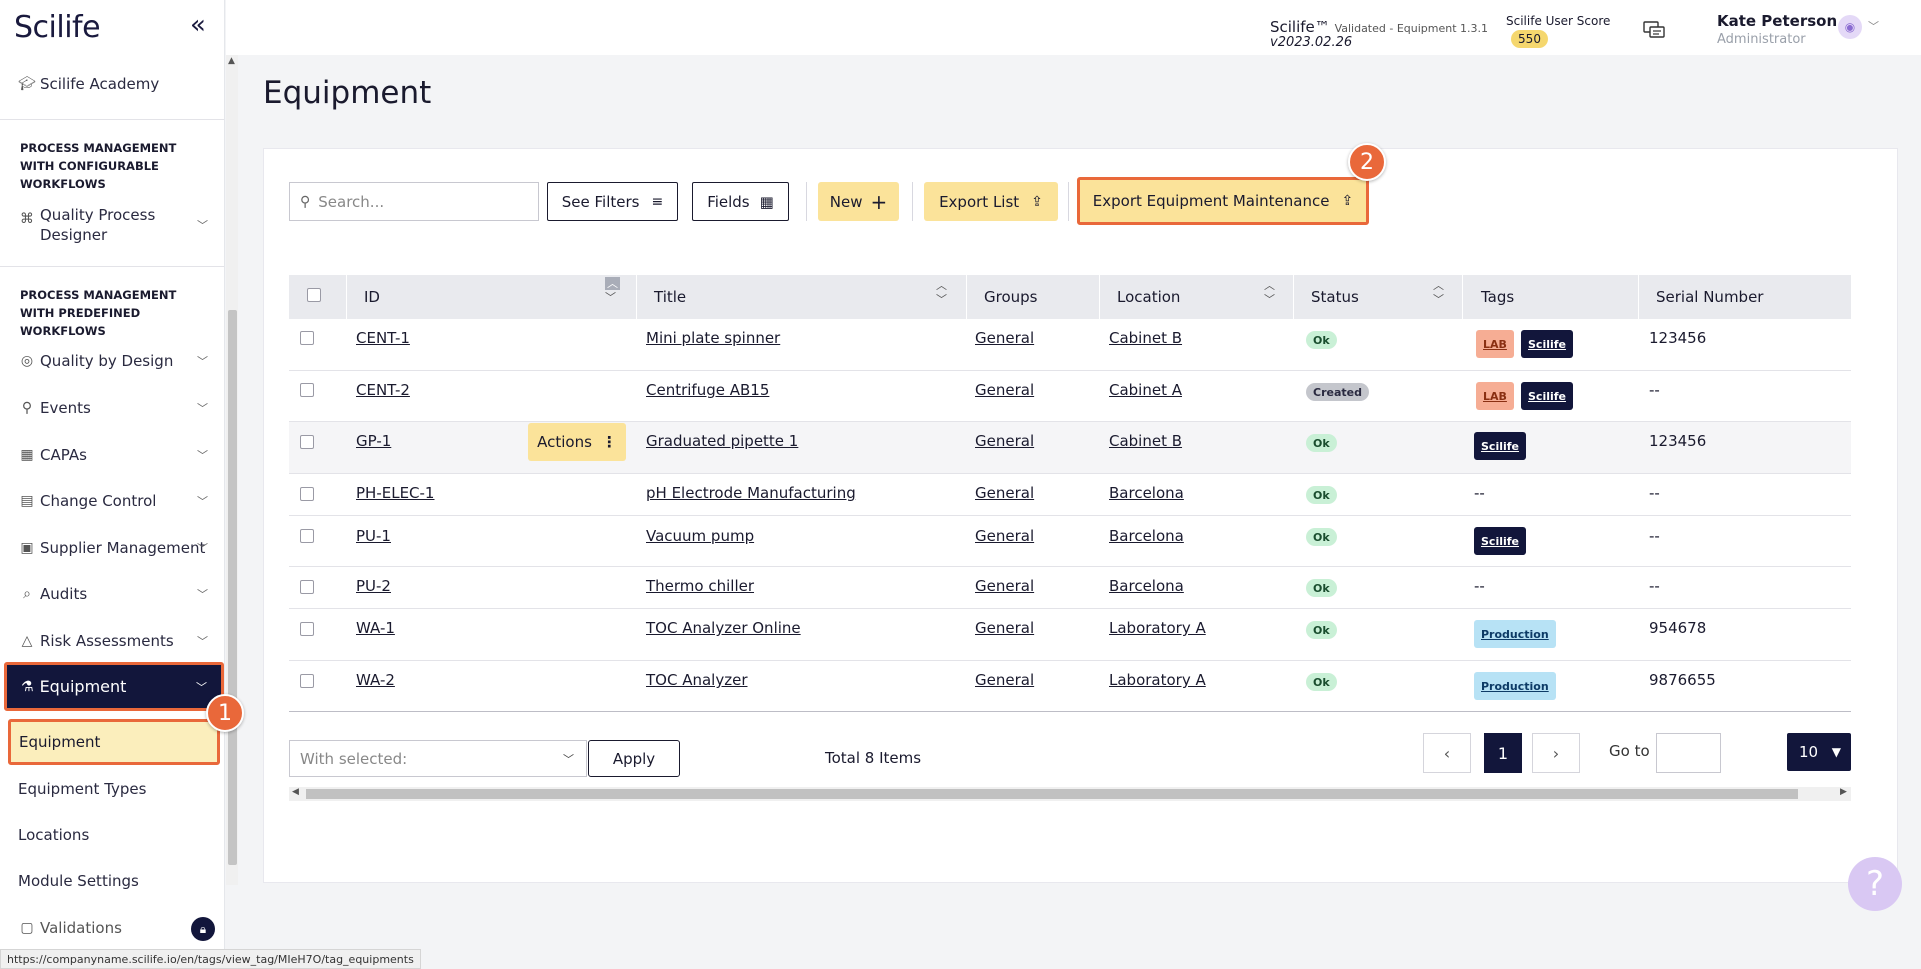 The image size is (1921, 969). What do you see at coordinates (577, 442) in the screenshot?
I see `row-actions-button: Actions ⋮` at bounding box center [577, 442].